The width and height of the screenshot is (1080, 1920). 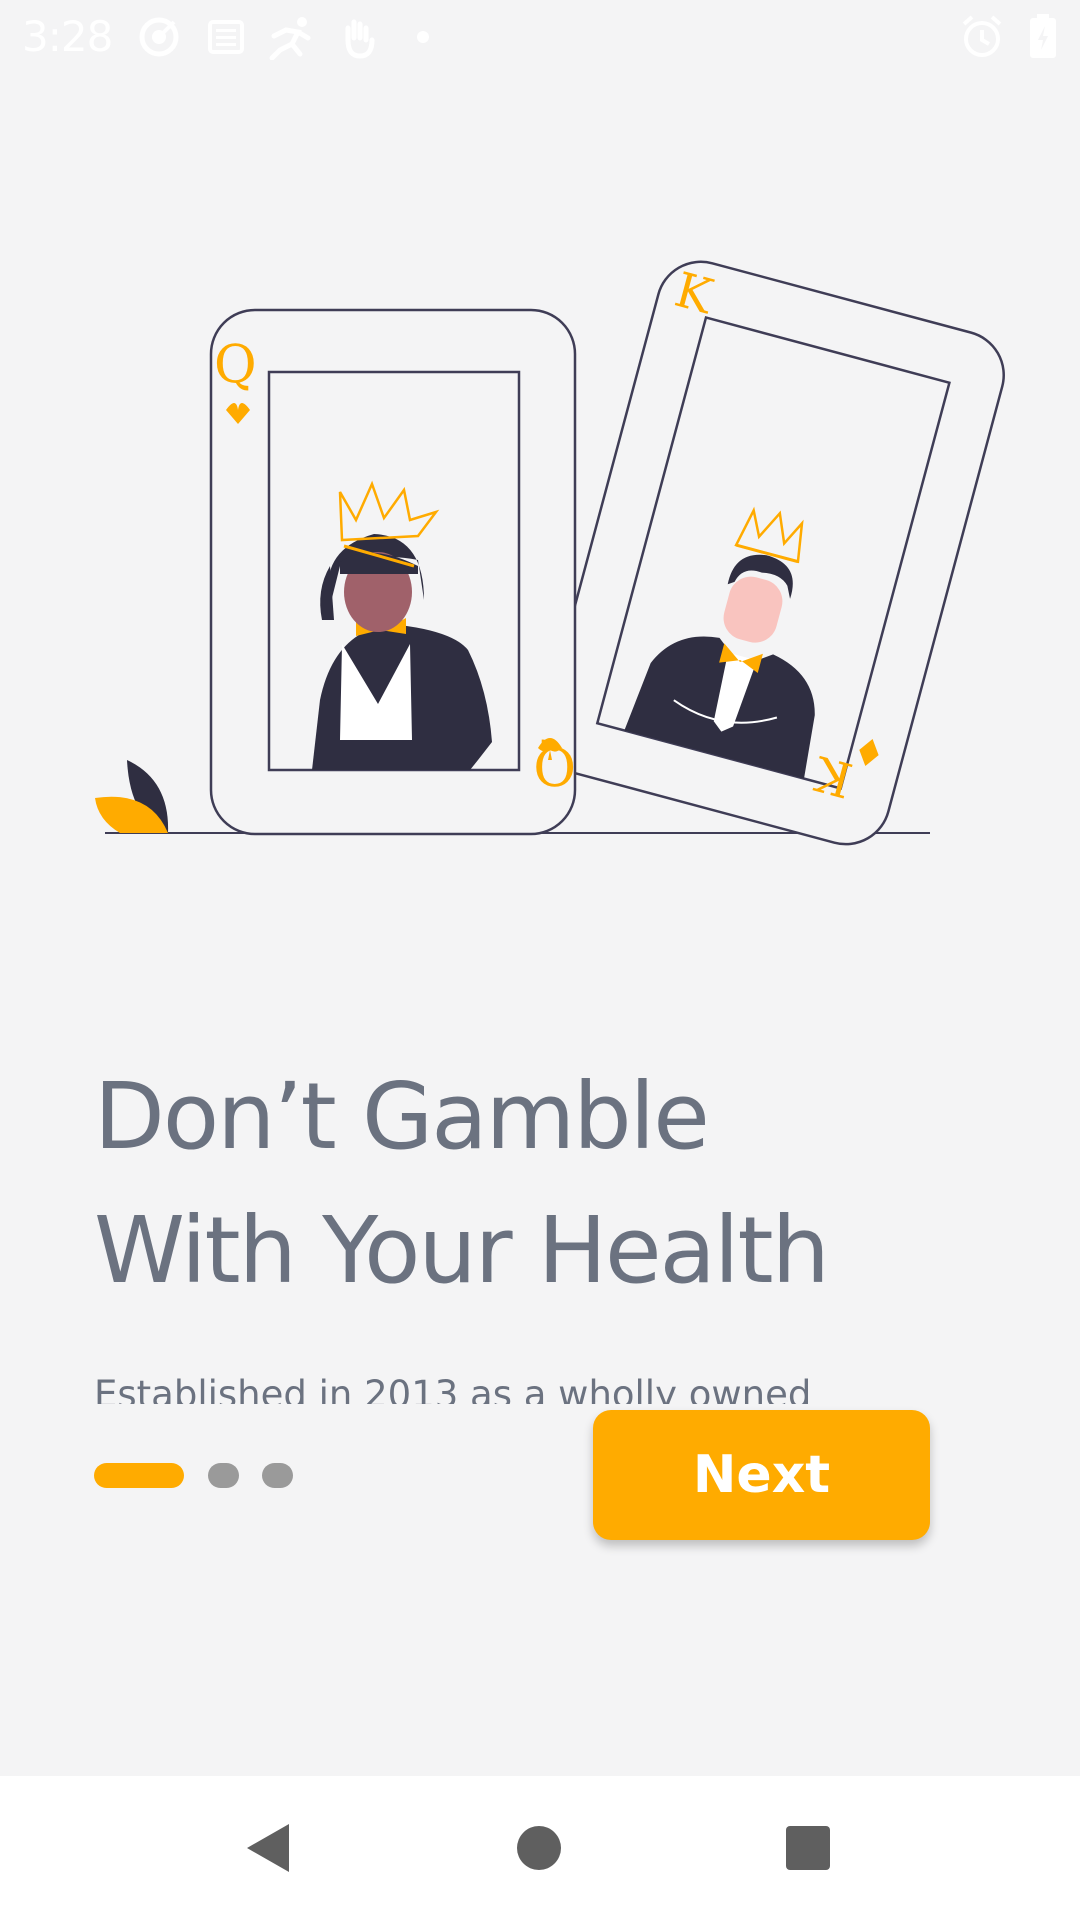 I want to click on back-button, so click(x=268, y=1848).